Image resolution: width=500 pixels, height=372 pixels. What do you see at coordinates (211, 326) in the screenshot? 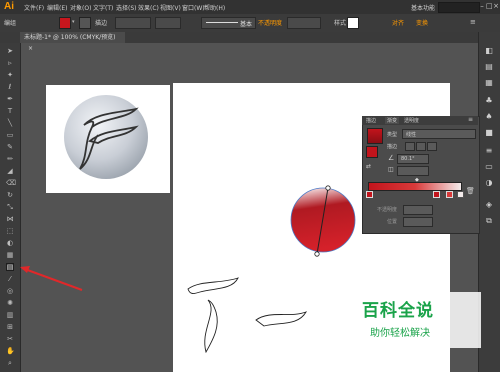
I see `wave-shape-vertical` at bounding box center [211, 326].